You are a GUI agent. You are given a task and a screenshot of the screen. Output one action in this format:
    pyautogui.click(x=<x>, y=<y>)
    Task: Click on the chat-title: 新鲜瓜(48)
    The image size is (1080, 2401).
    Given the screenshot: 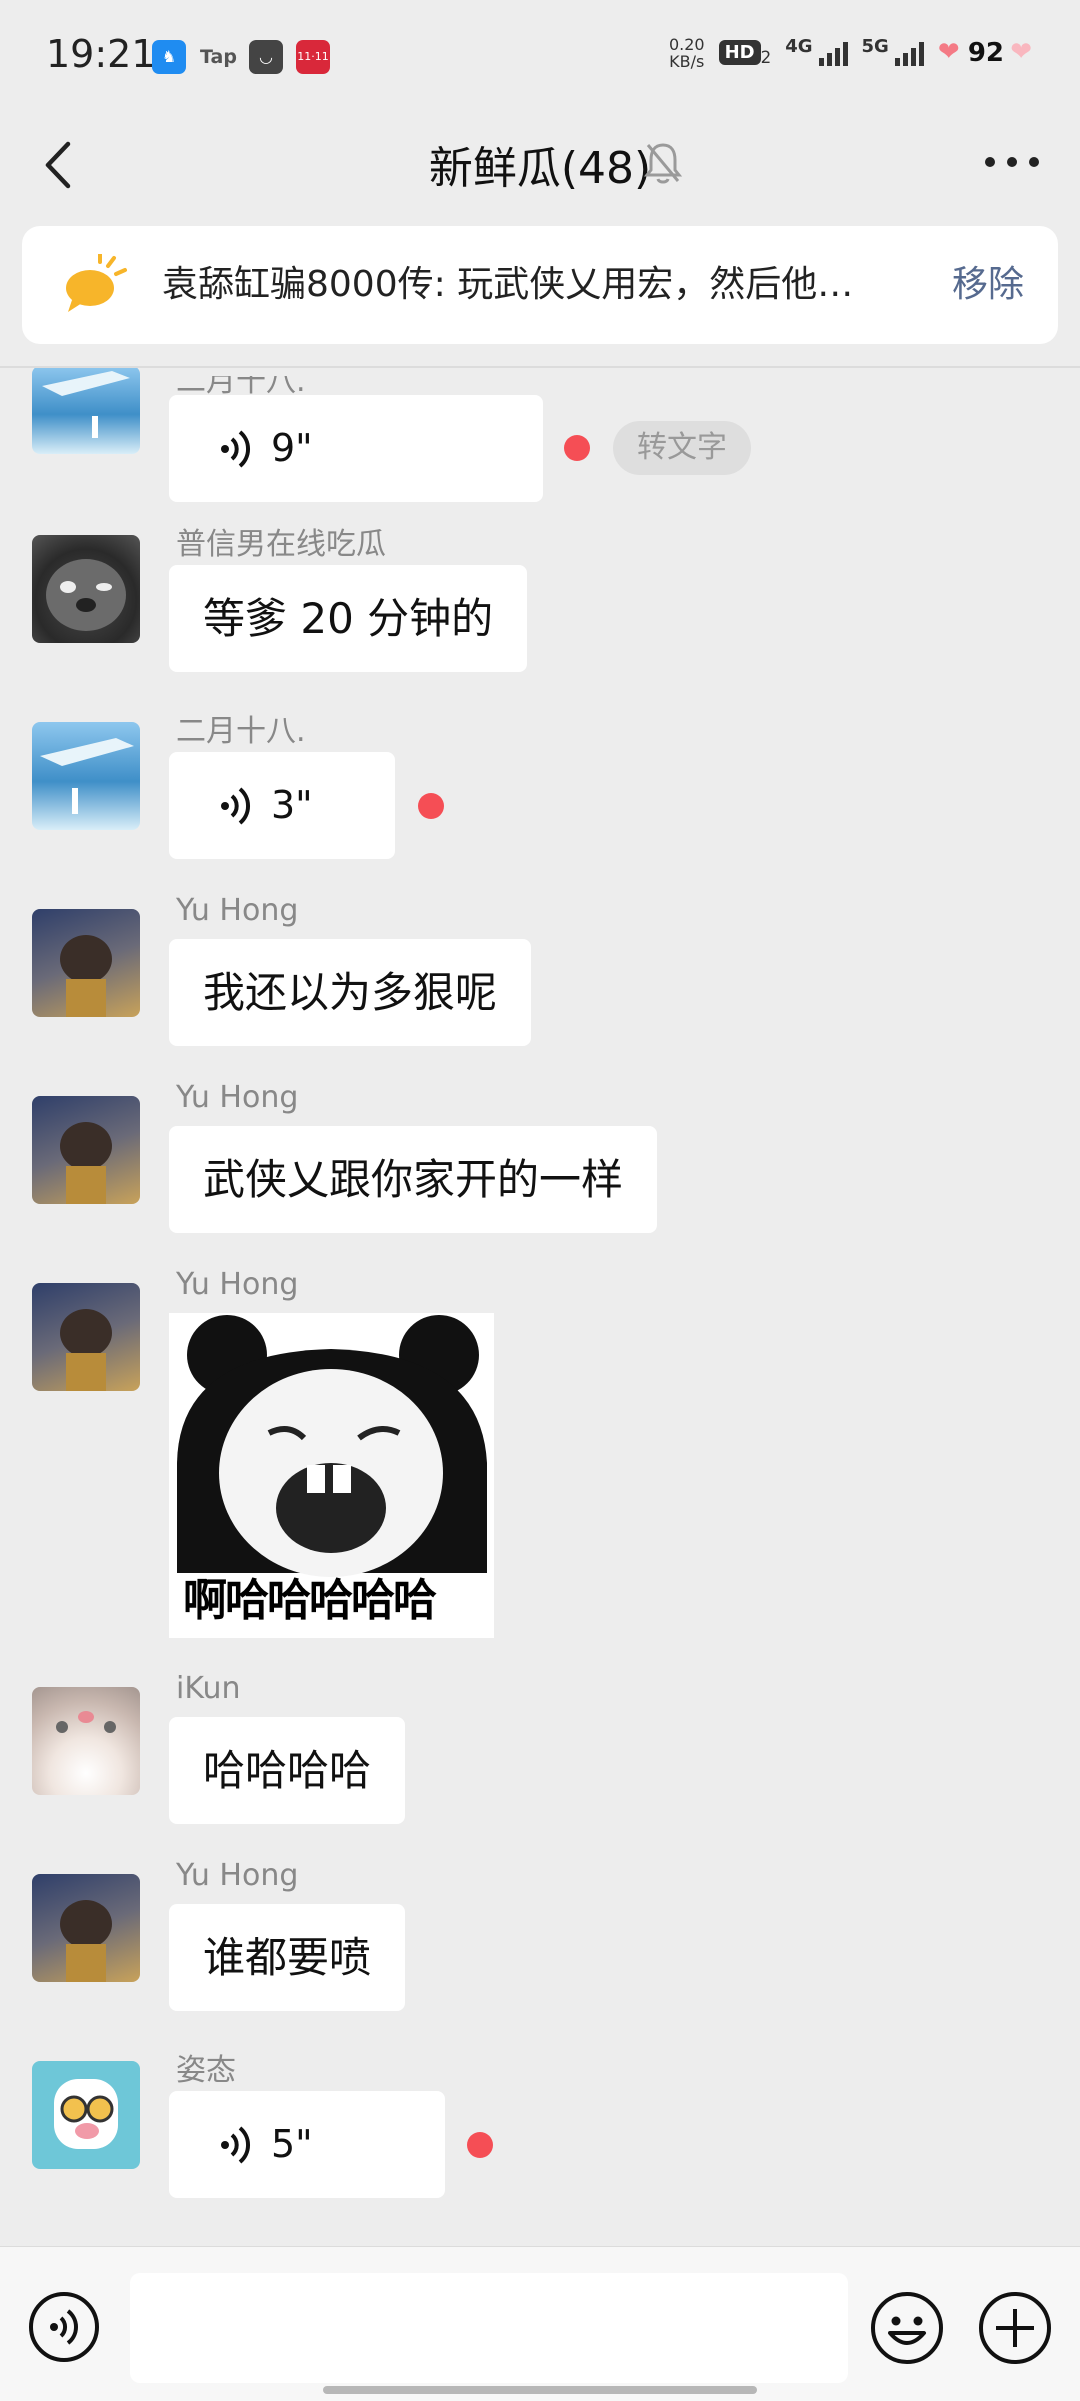 What is the action you would take?
    pyautogui.click(x=540, y=164)
    